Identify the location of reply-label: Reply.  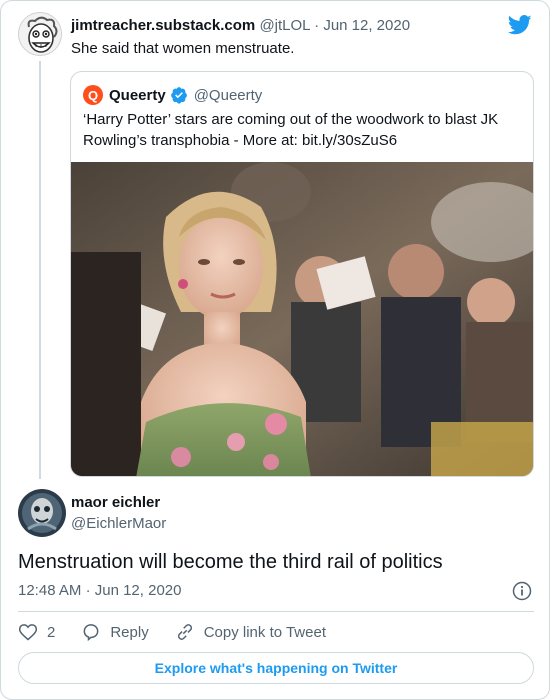
(129, 632).